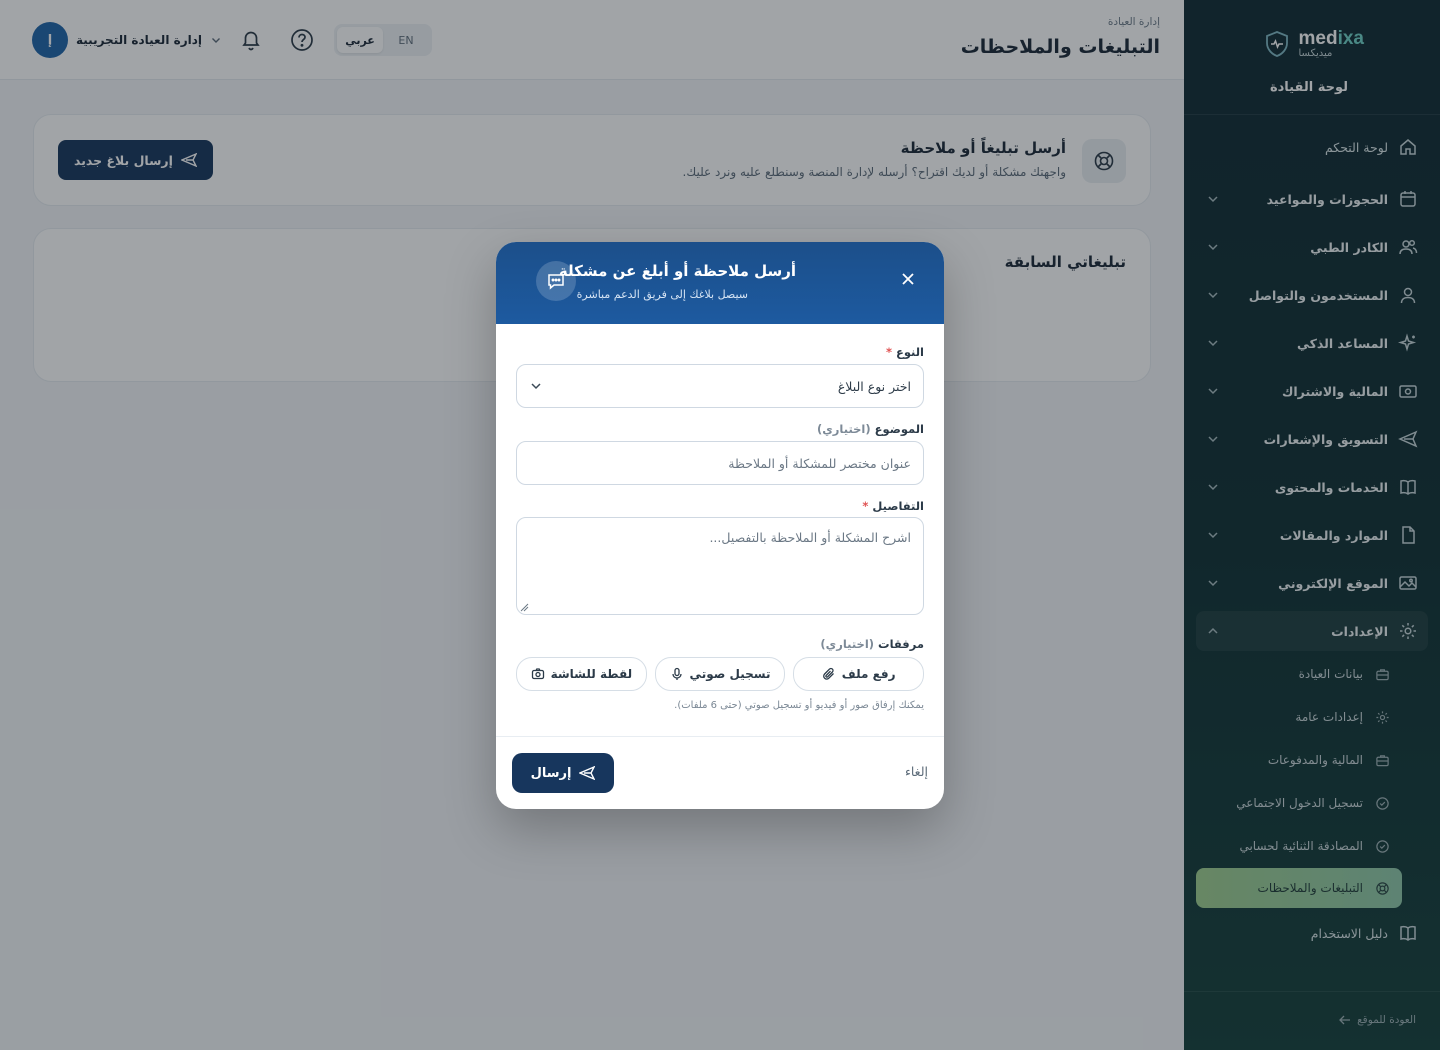  I want to click on upload-file-button: رفع ملف, so click(859, 674).